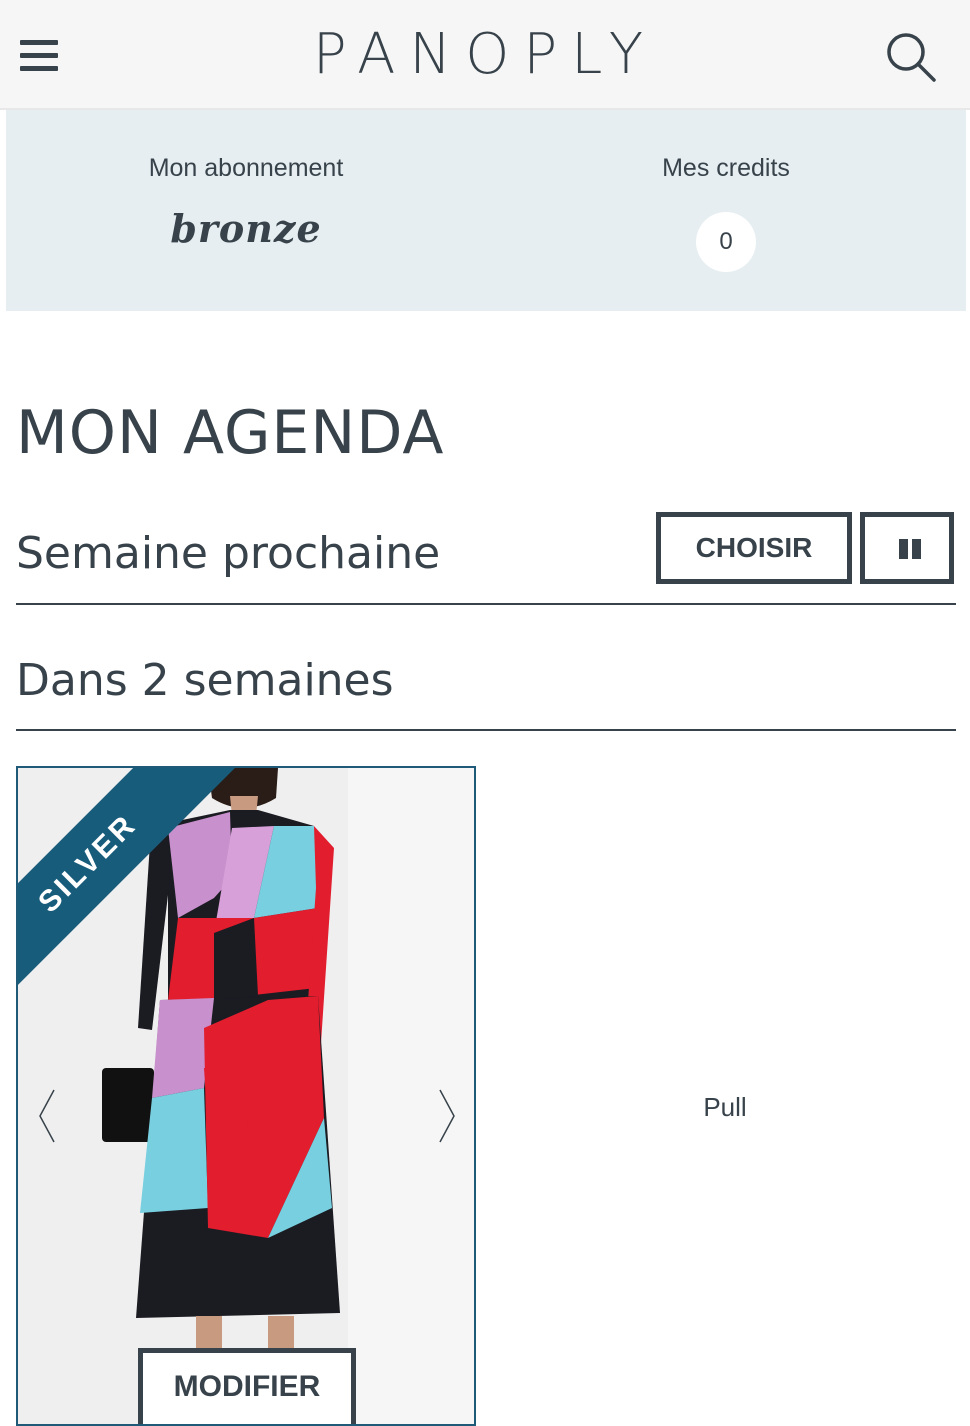 The height and width of the screenshot is (1426, 970). I want to click on pause-button, so click(907, 548).